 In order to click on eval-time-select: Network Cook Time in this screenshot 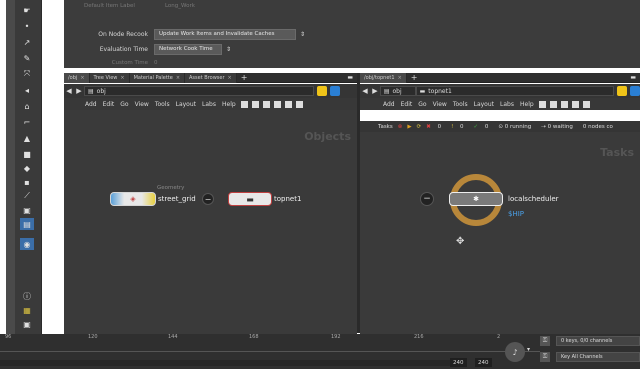, I will do `click(188, 49)`.